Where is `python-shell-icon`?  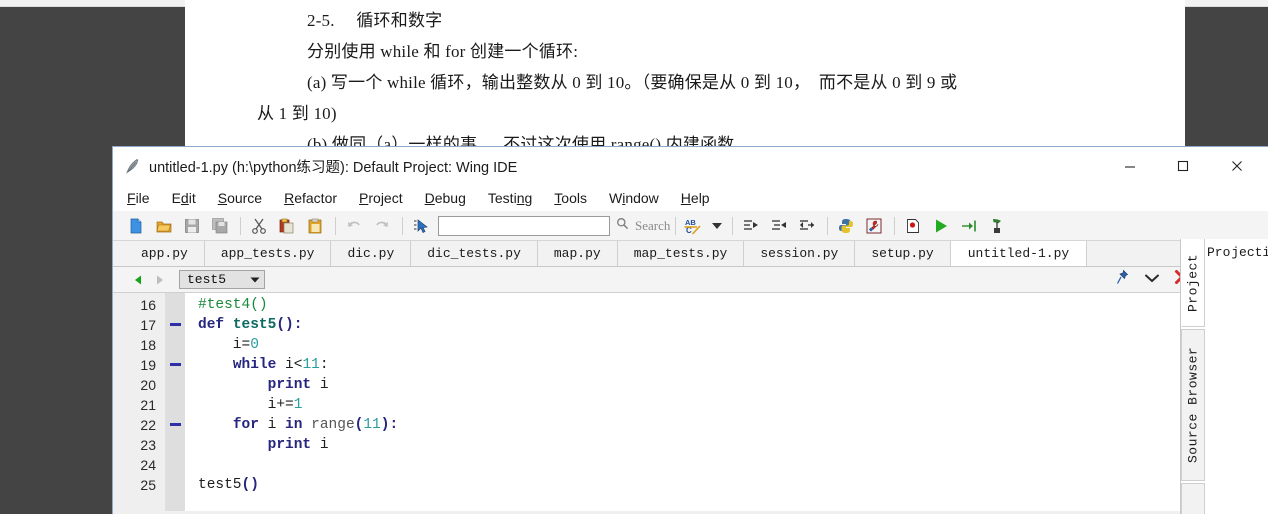
python-shell-icon is located at coordinates (846, 226).